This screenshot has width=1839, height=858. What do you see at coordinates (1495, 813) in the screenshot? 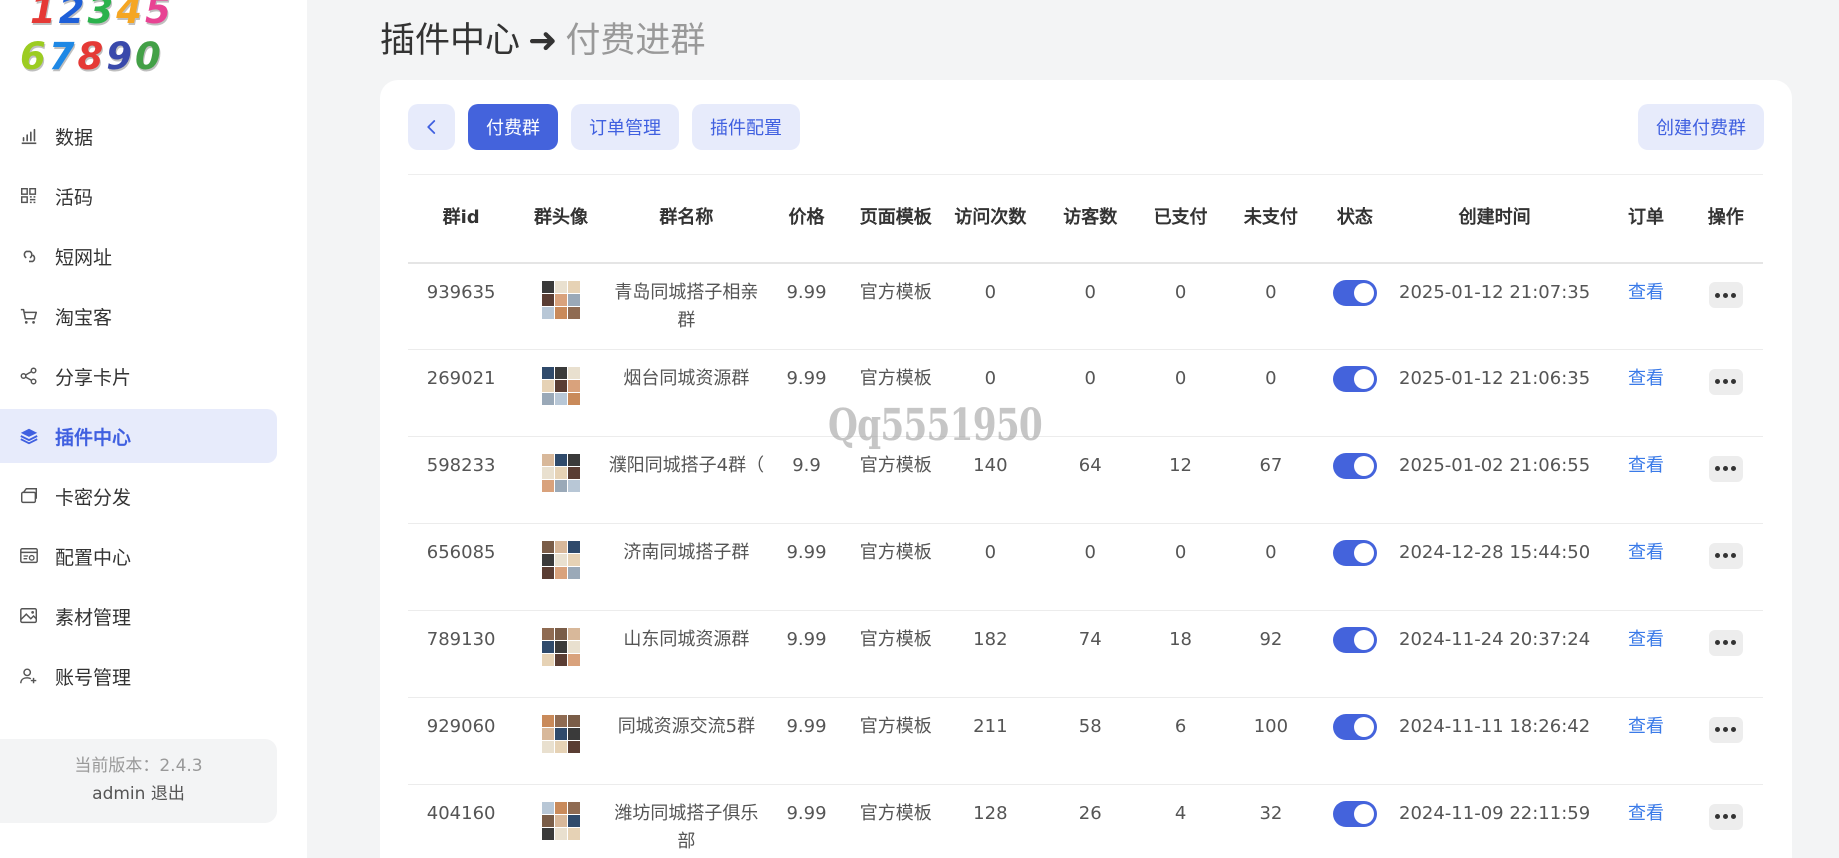
I see `created-time-cell: 2024-11-09 22:11:59` at bounding box center [1495, 813].